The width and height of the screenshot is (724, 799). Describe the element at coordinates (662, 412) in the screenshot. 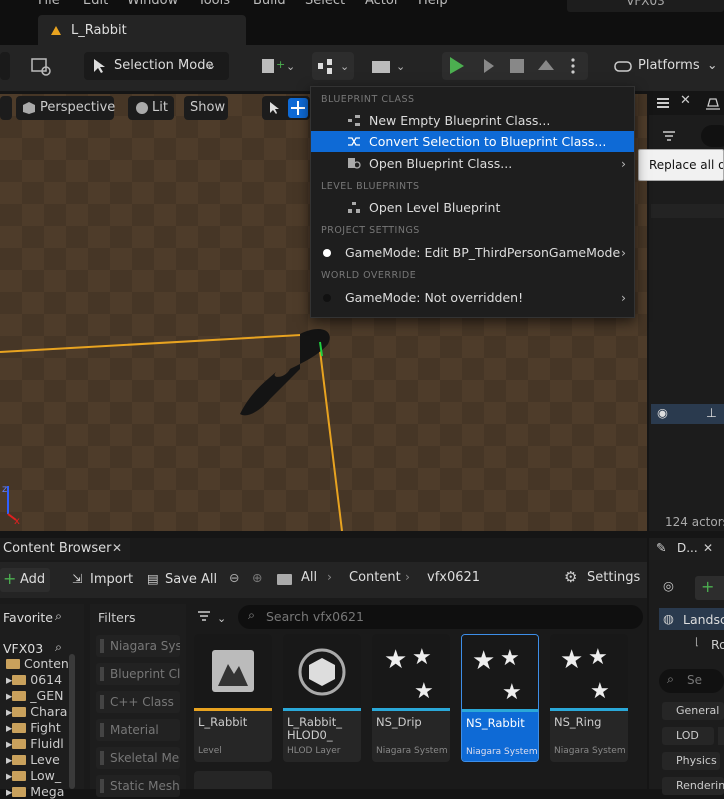

I see `eye-icon: ◉` at that location.